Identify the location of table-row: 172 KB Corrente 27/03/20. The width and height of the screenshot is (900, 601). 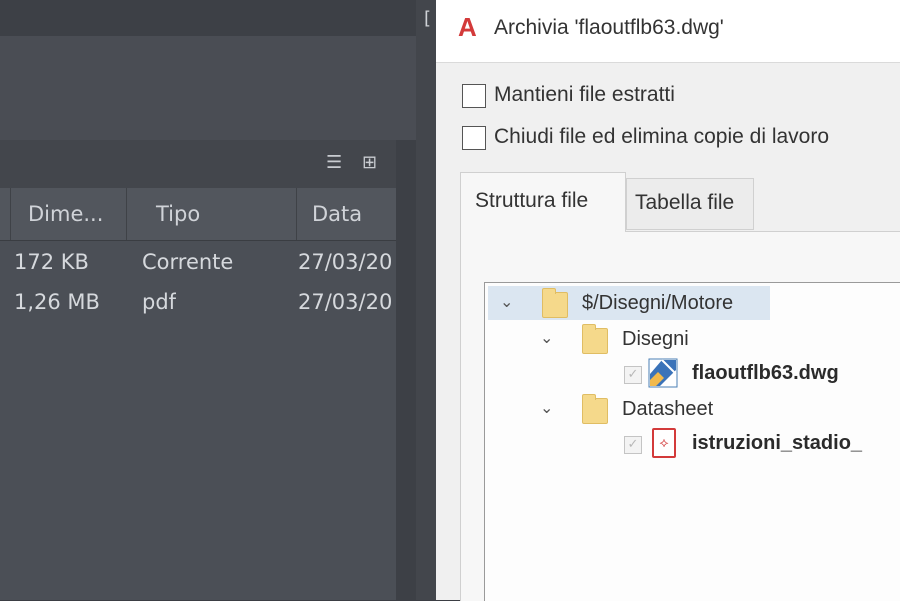
(198, 264).